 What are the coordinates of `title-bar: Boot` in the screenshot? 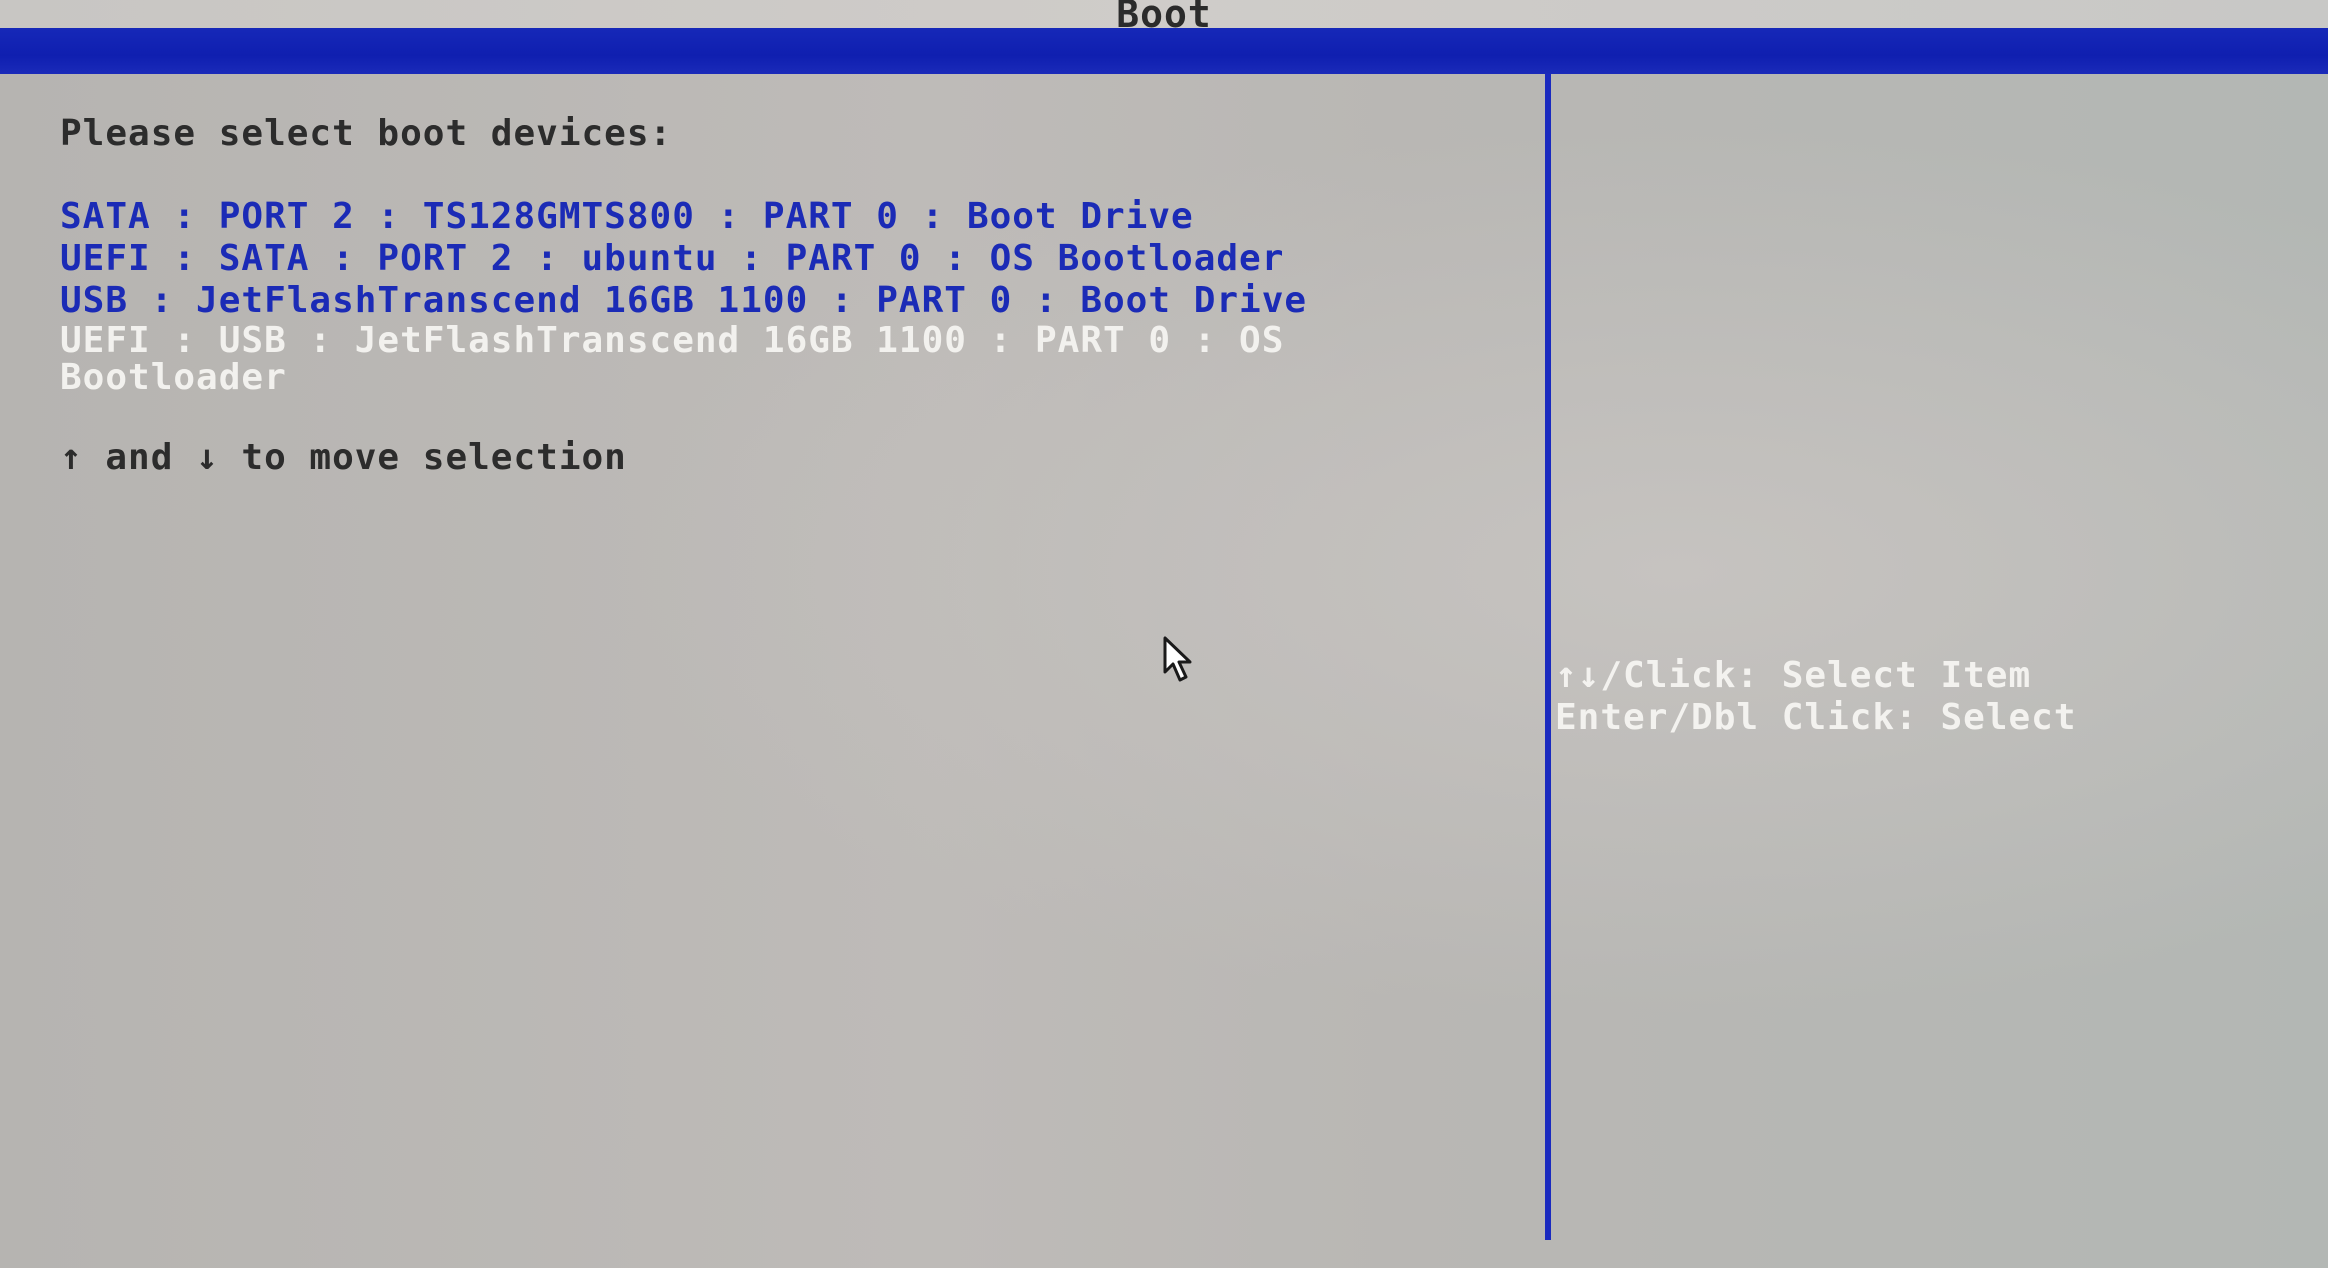 It's located at (1164, 17).